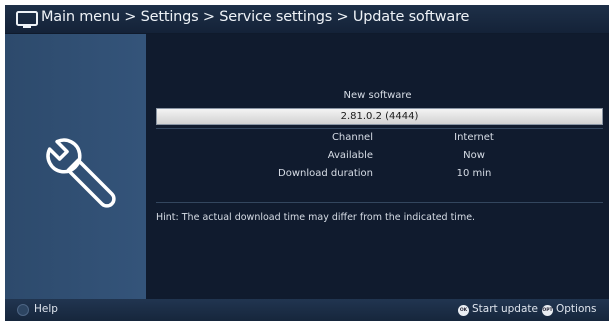 This screenshot has width=614, height=326. What do you see at coordinates (377, 157) in the screenshot?
I see `detail-row-available: Available Now` at bounding box center [377, 157].